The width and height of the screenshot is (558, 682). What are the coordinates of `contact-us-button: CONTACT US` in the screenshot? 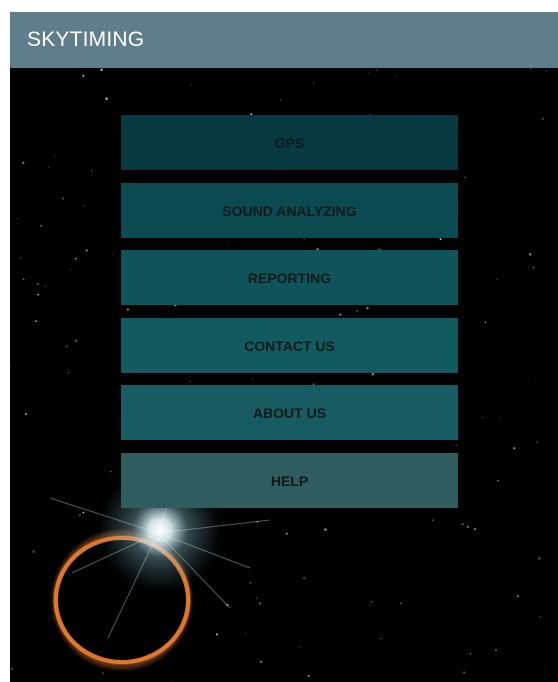 It's located at (289, 345).